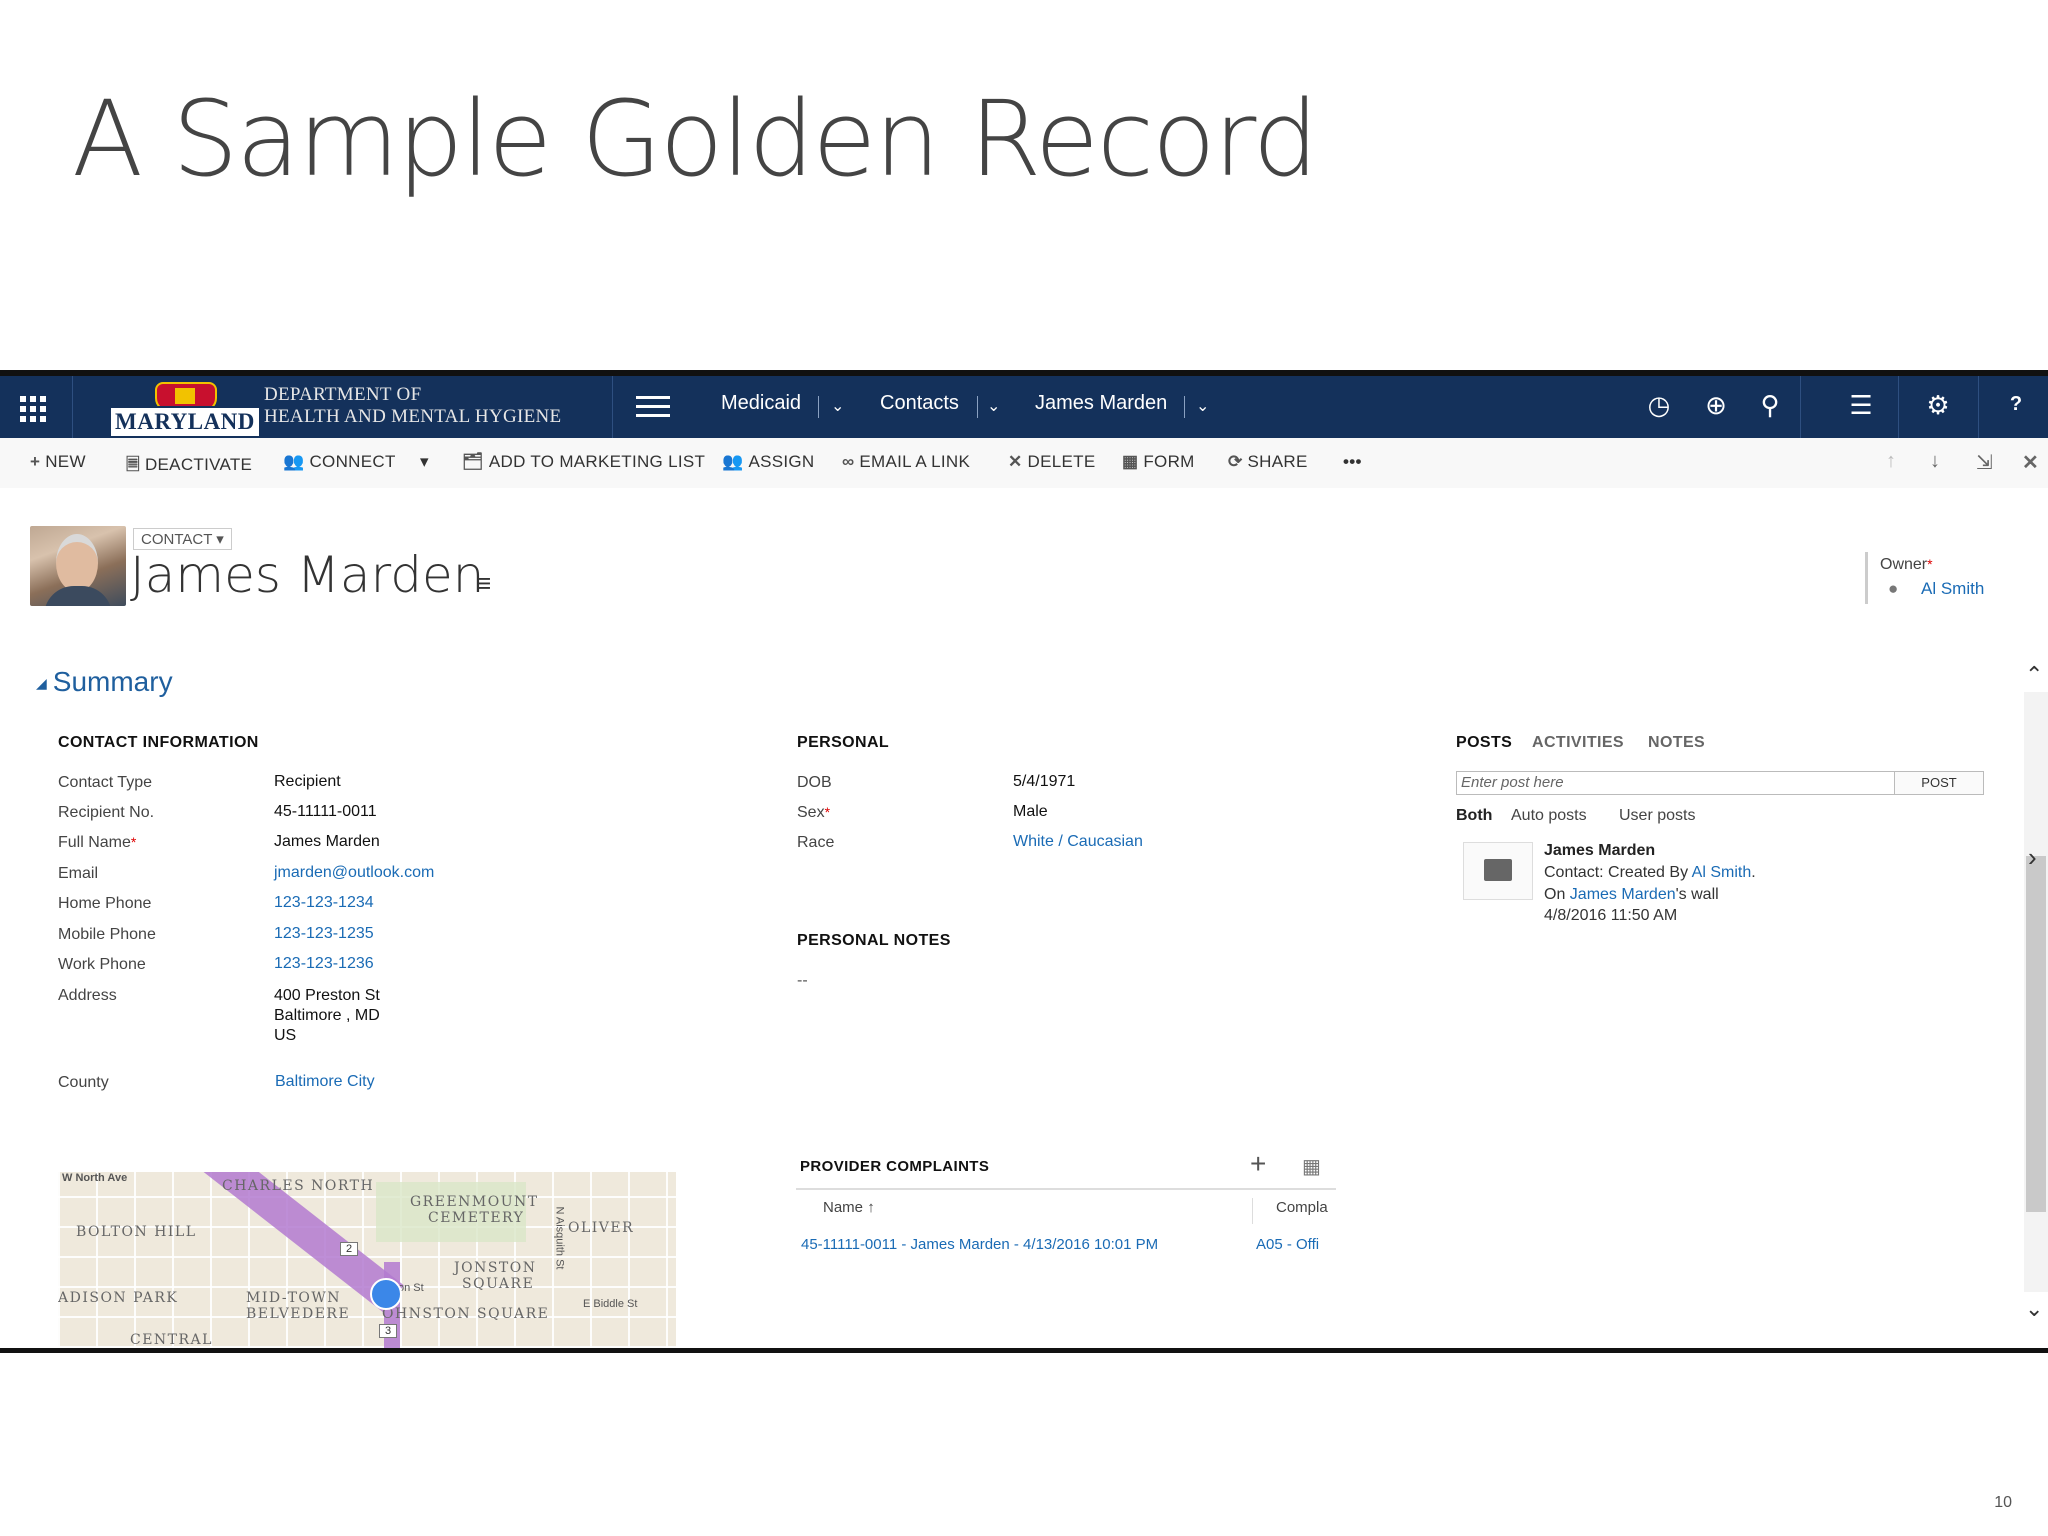 This screenshot has height=1536, width=2048. I want to click on full-name-label: Full Name, so click(94, 842).